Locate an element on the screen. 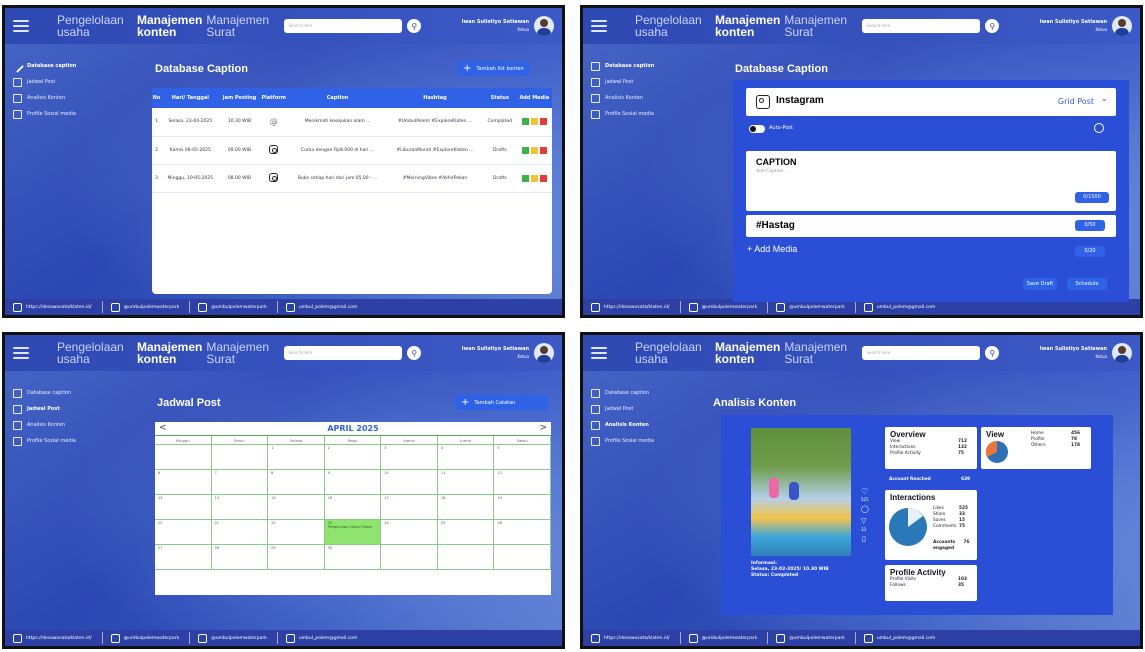 This screenshot has height=652, width=1145. calendar-event: Pengenalan Umbul Polem is located at coordinates (353, 527).